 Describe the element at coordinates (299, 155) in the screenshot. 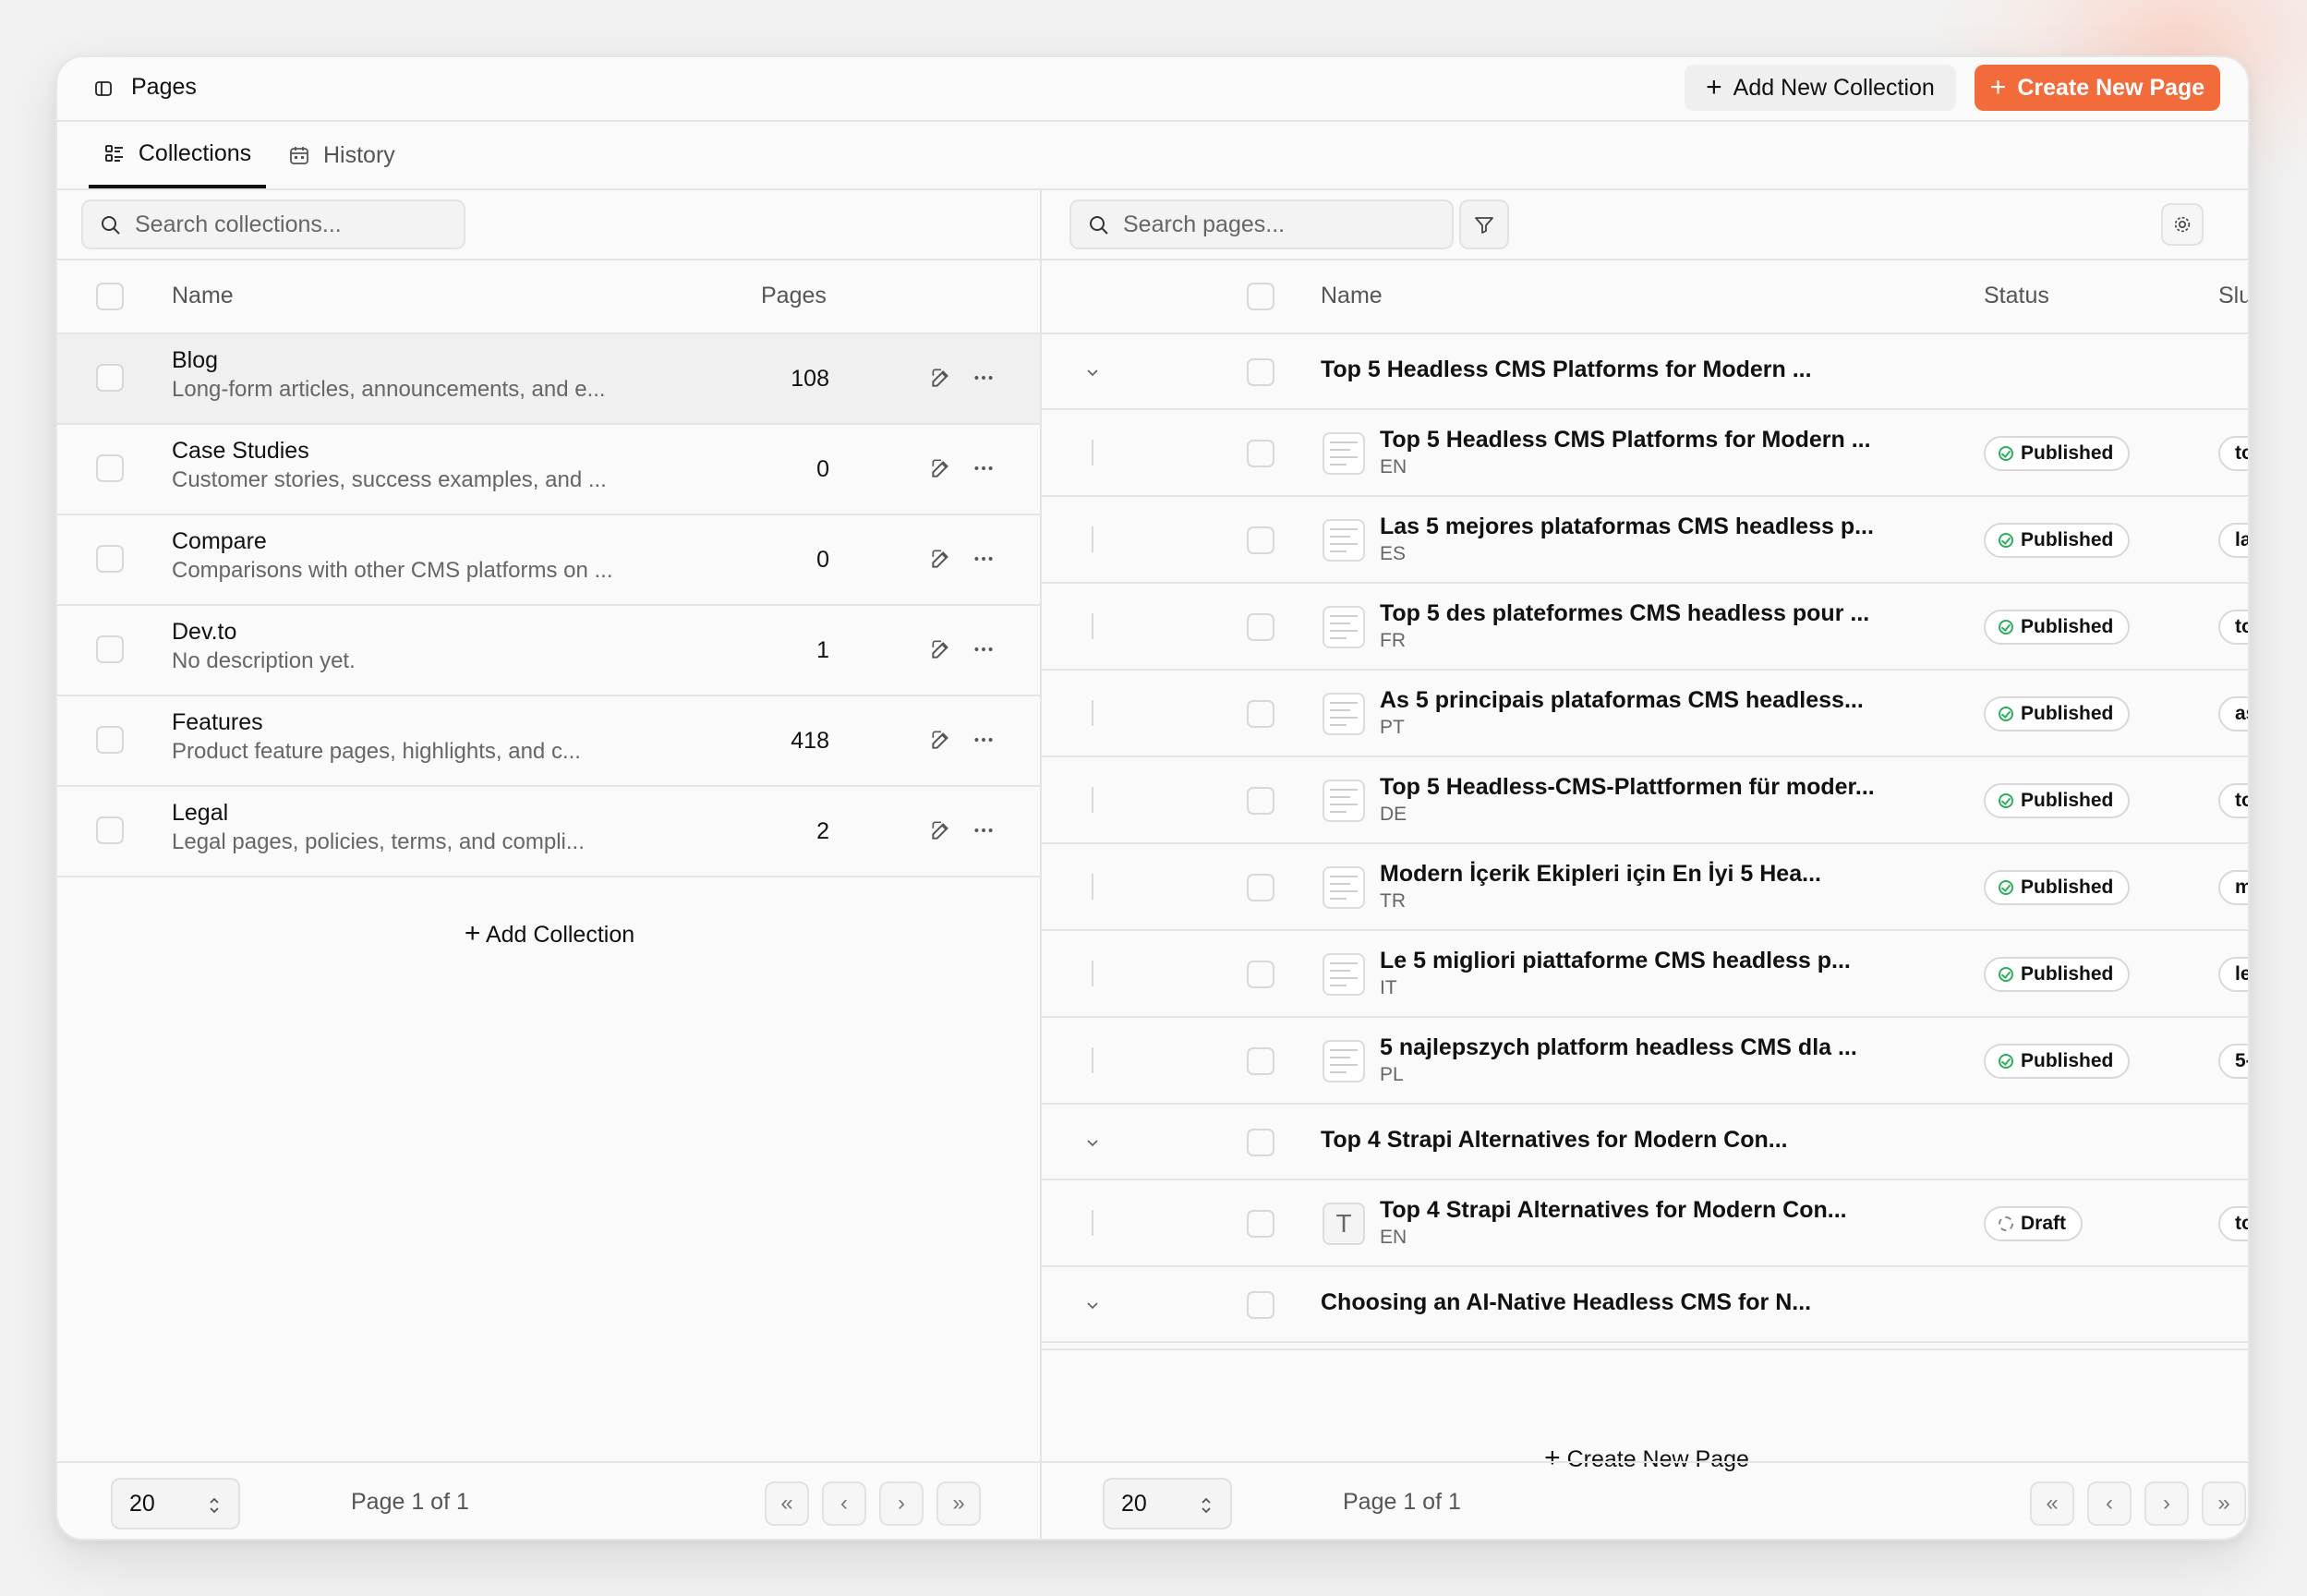

I see `calendar-icon` at that location.